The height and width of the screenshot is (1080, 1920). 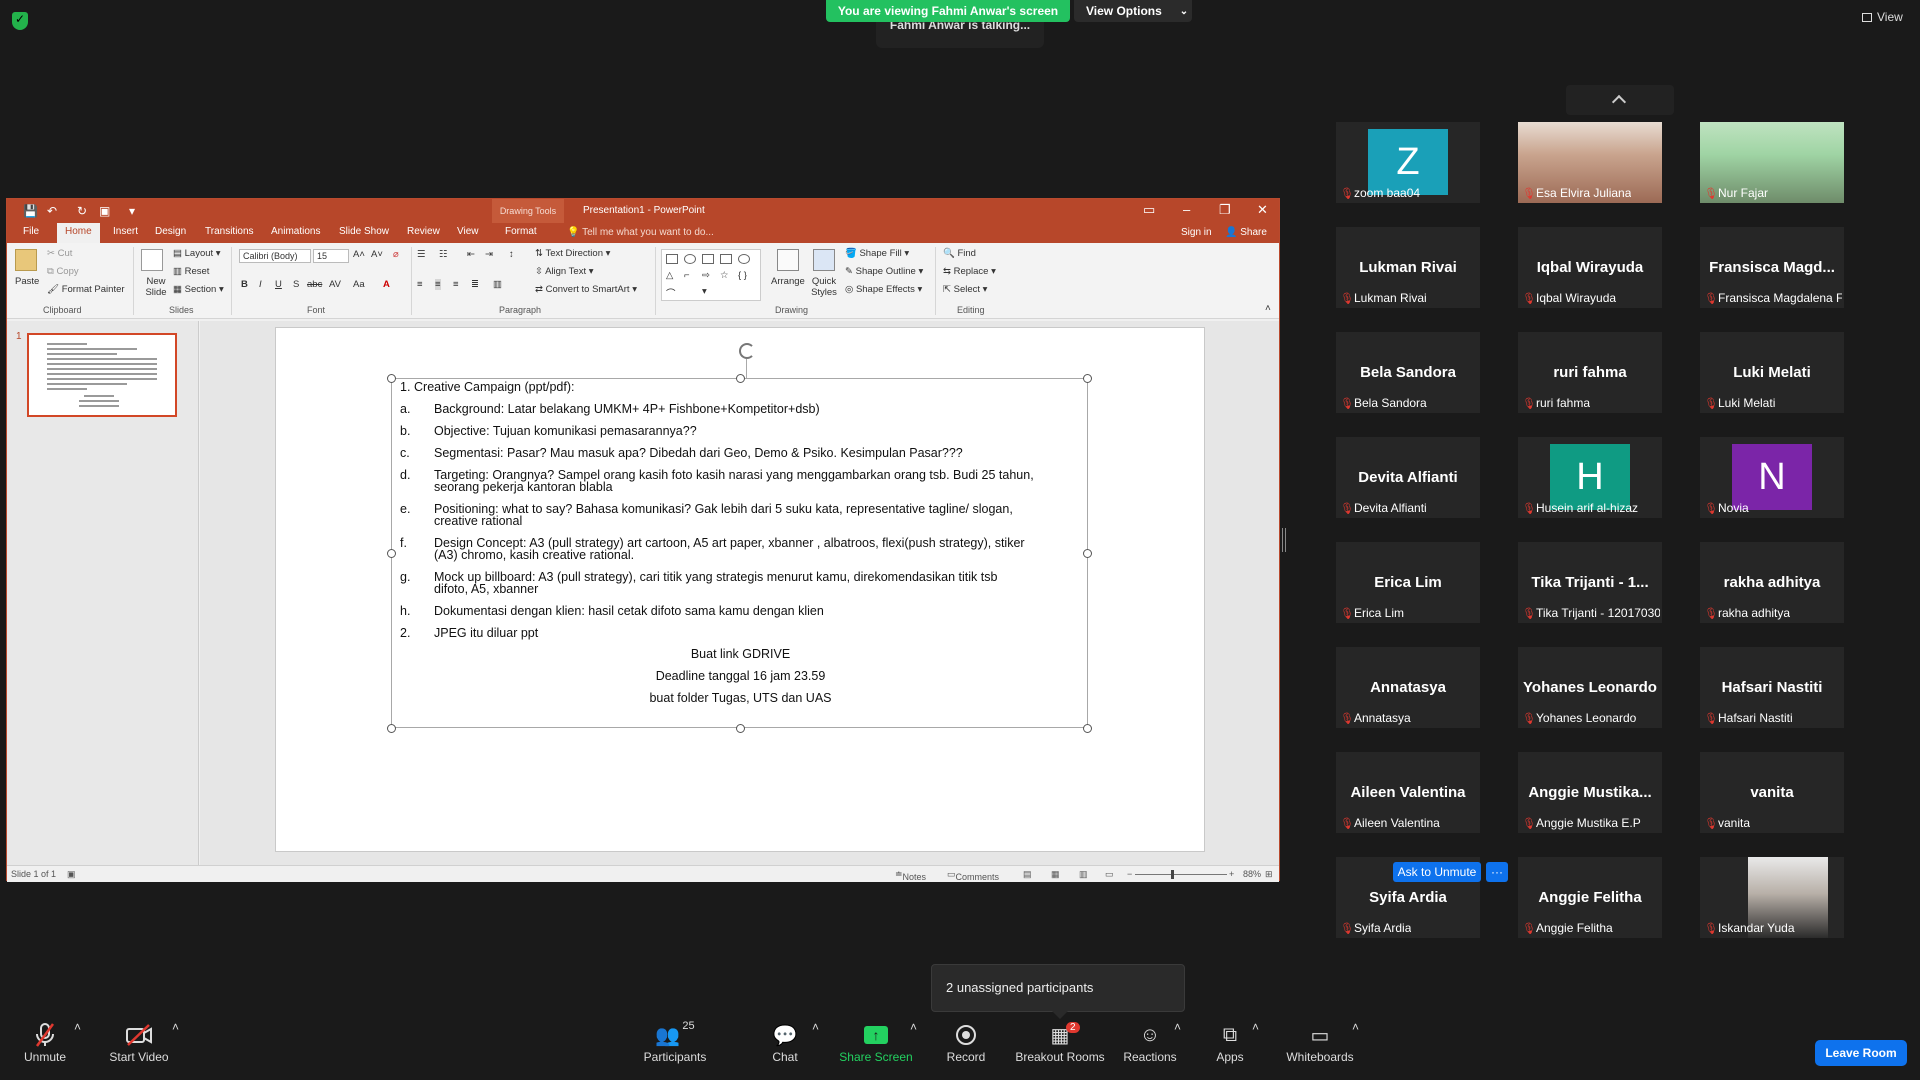 I want to click on save-icon: 💾, so click(x=30, y=211).